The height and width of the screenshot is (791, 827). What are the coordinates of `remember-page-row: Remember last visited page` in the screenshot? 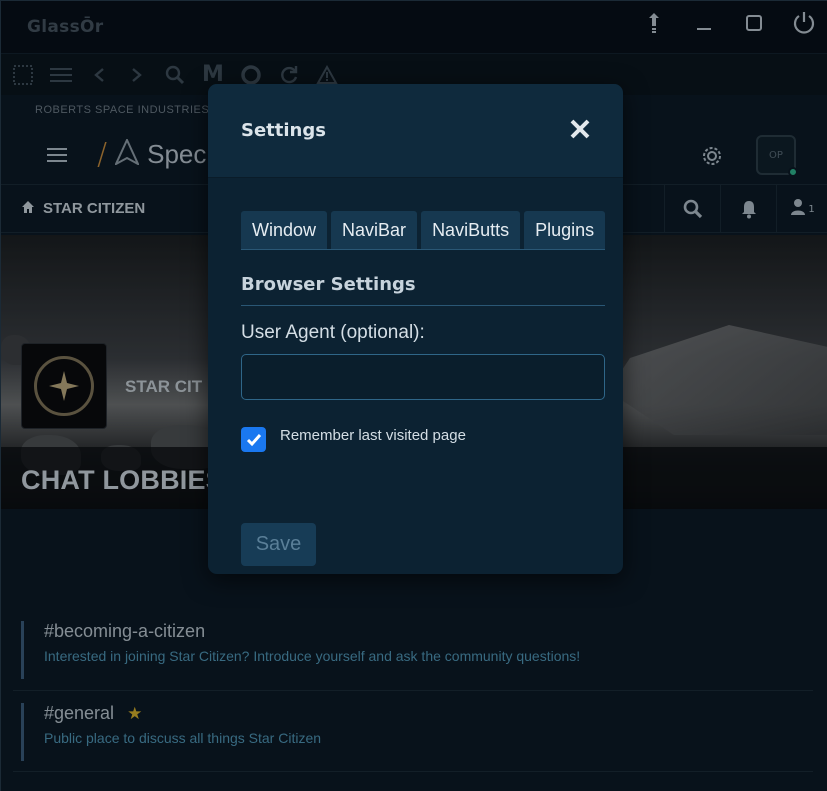 It's located at (353, 439).